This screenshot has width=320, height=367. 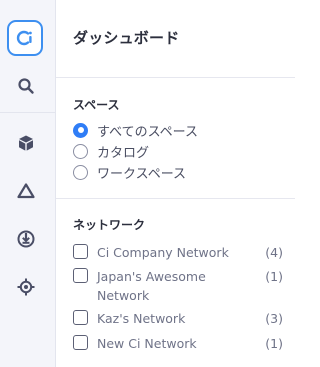 I want to click on space-option-label: カタログ, so click(x=123, y=153).